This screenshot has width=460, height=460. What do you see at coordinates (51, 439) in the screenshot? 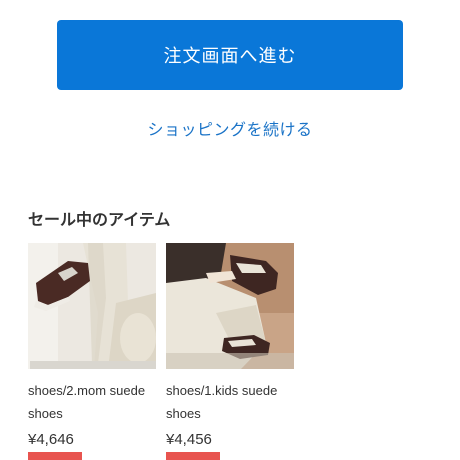
I see `product-price: ¥4,646` at bounding box center [51, 439].